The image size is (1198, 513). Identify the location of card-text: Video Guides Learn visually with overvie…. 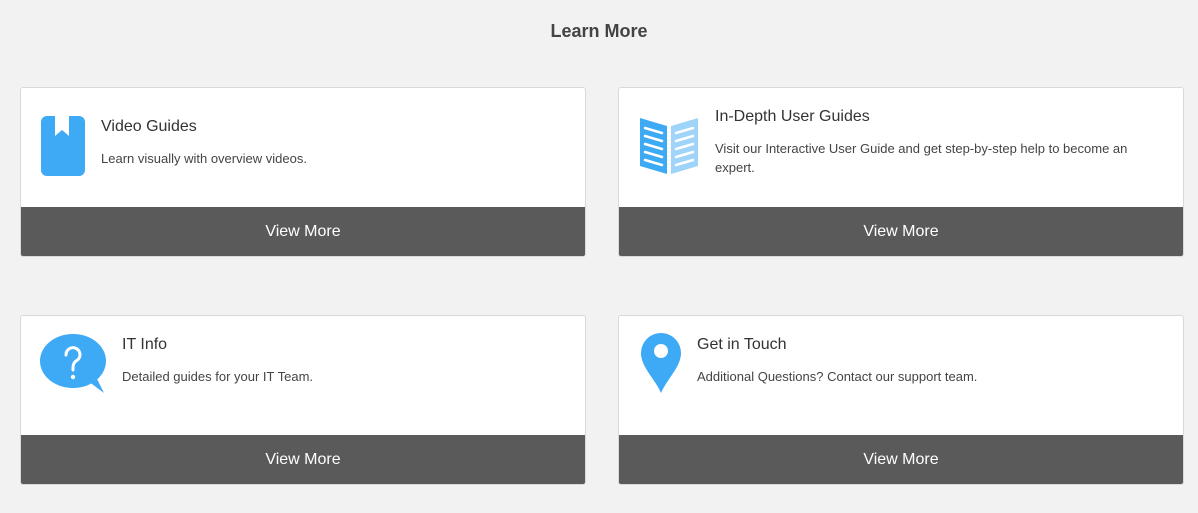
(333, 142).